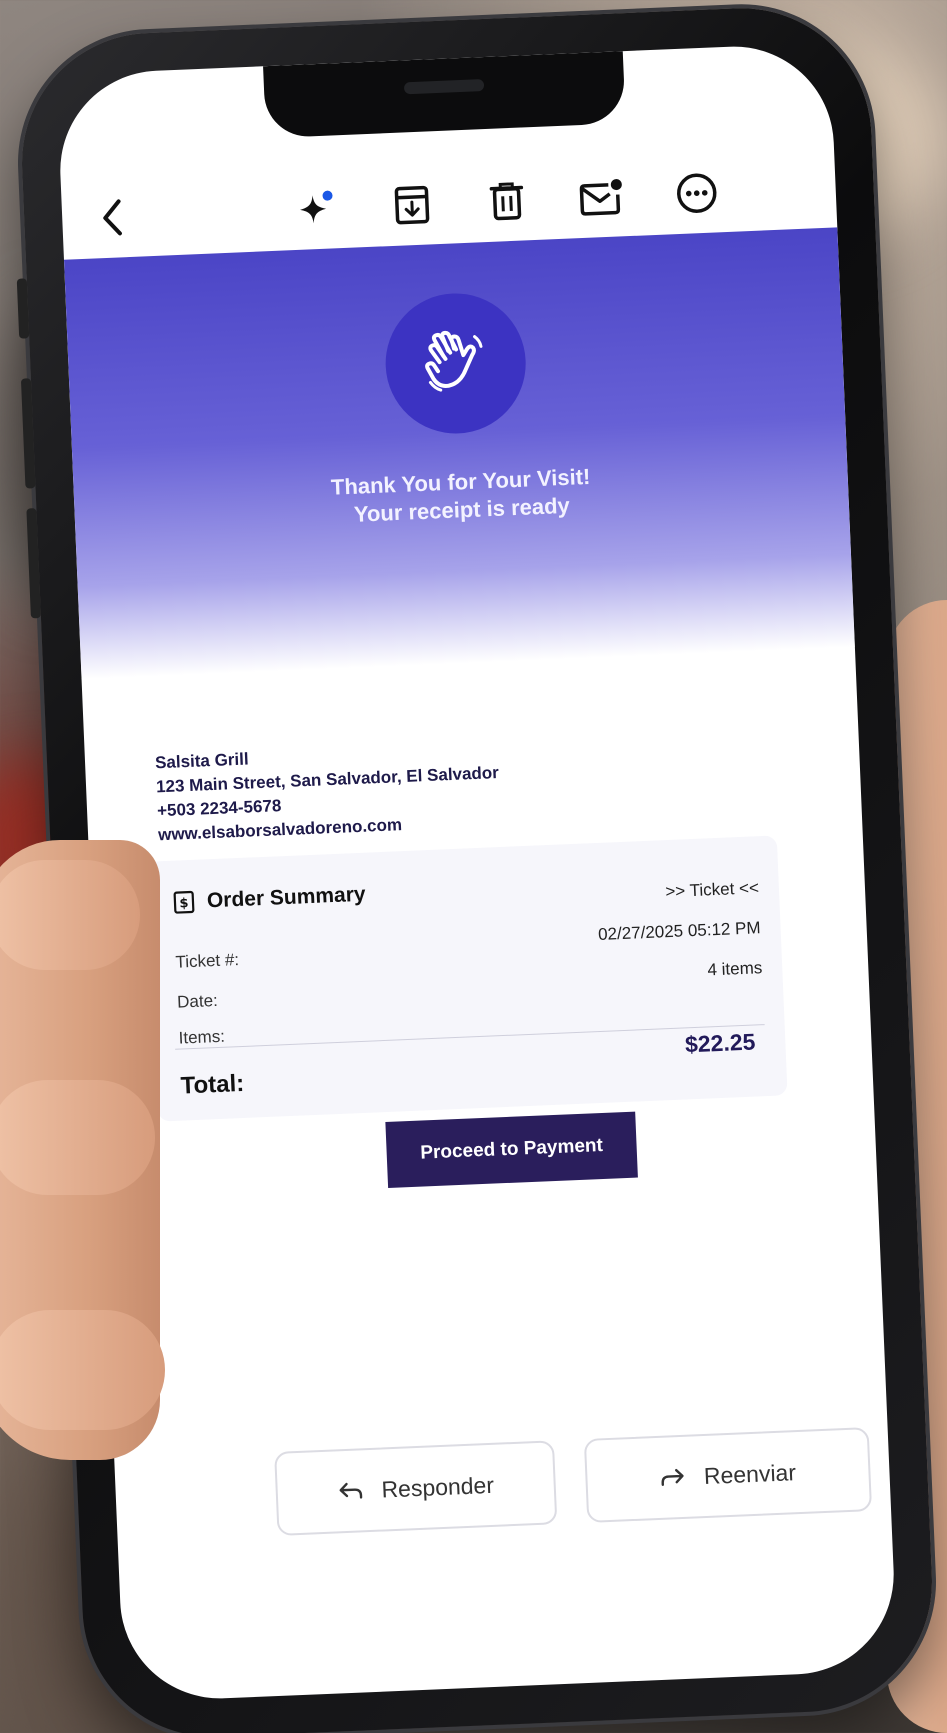 Image resolution: width=947 pixels, height=1733 pixels. Describe the element at coordinates (207, 961) in the screenshot. I see `ticket-label: Ticket #:` at that location.